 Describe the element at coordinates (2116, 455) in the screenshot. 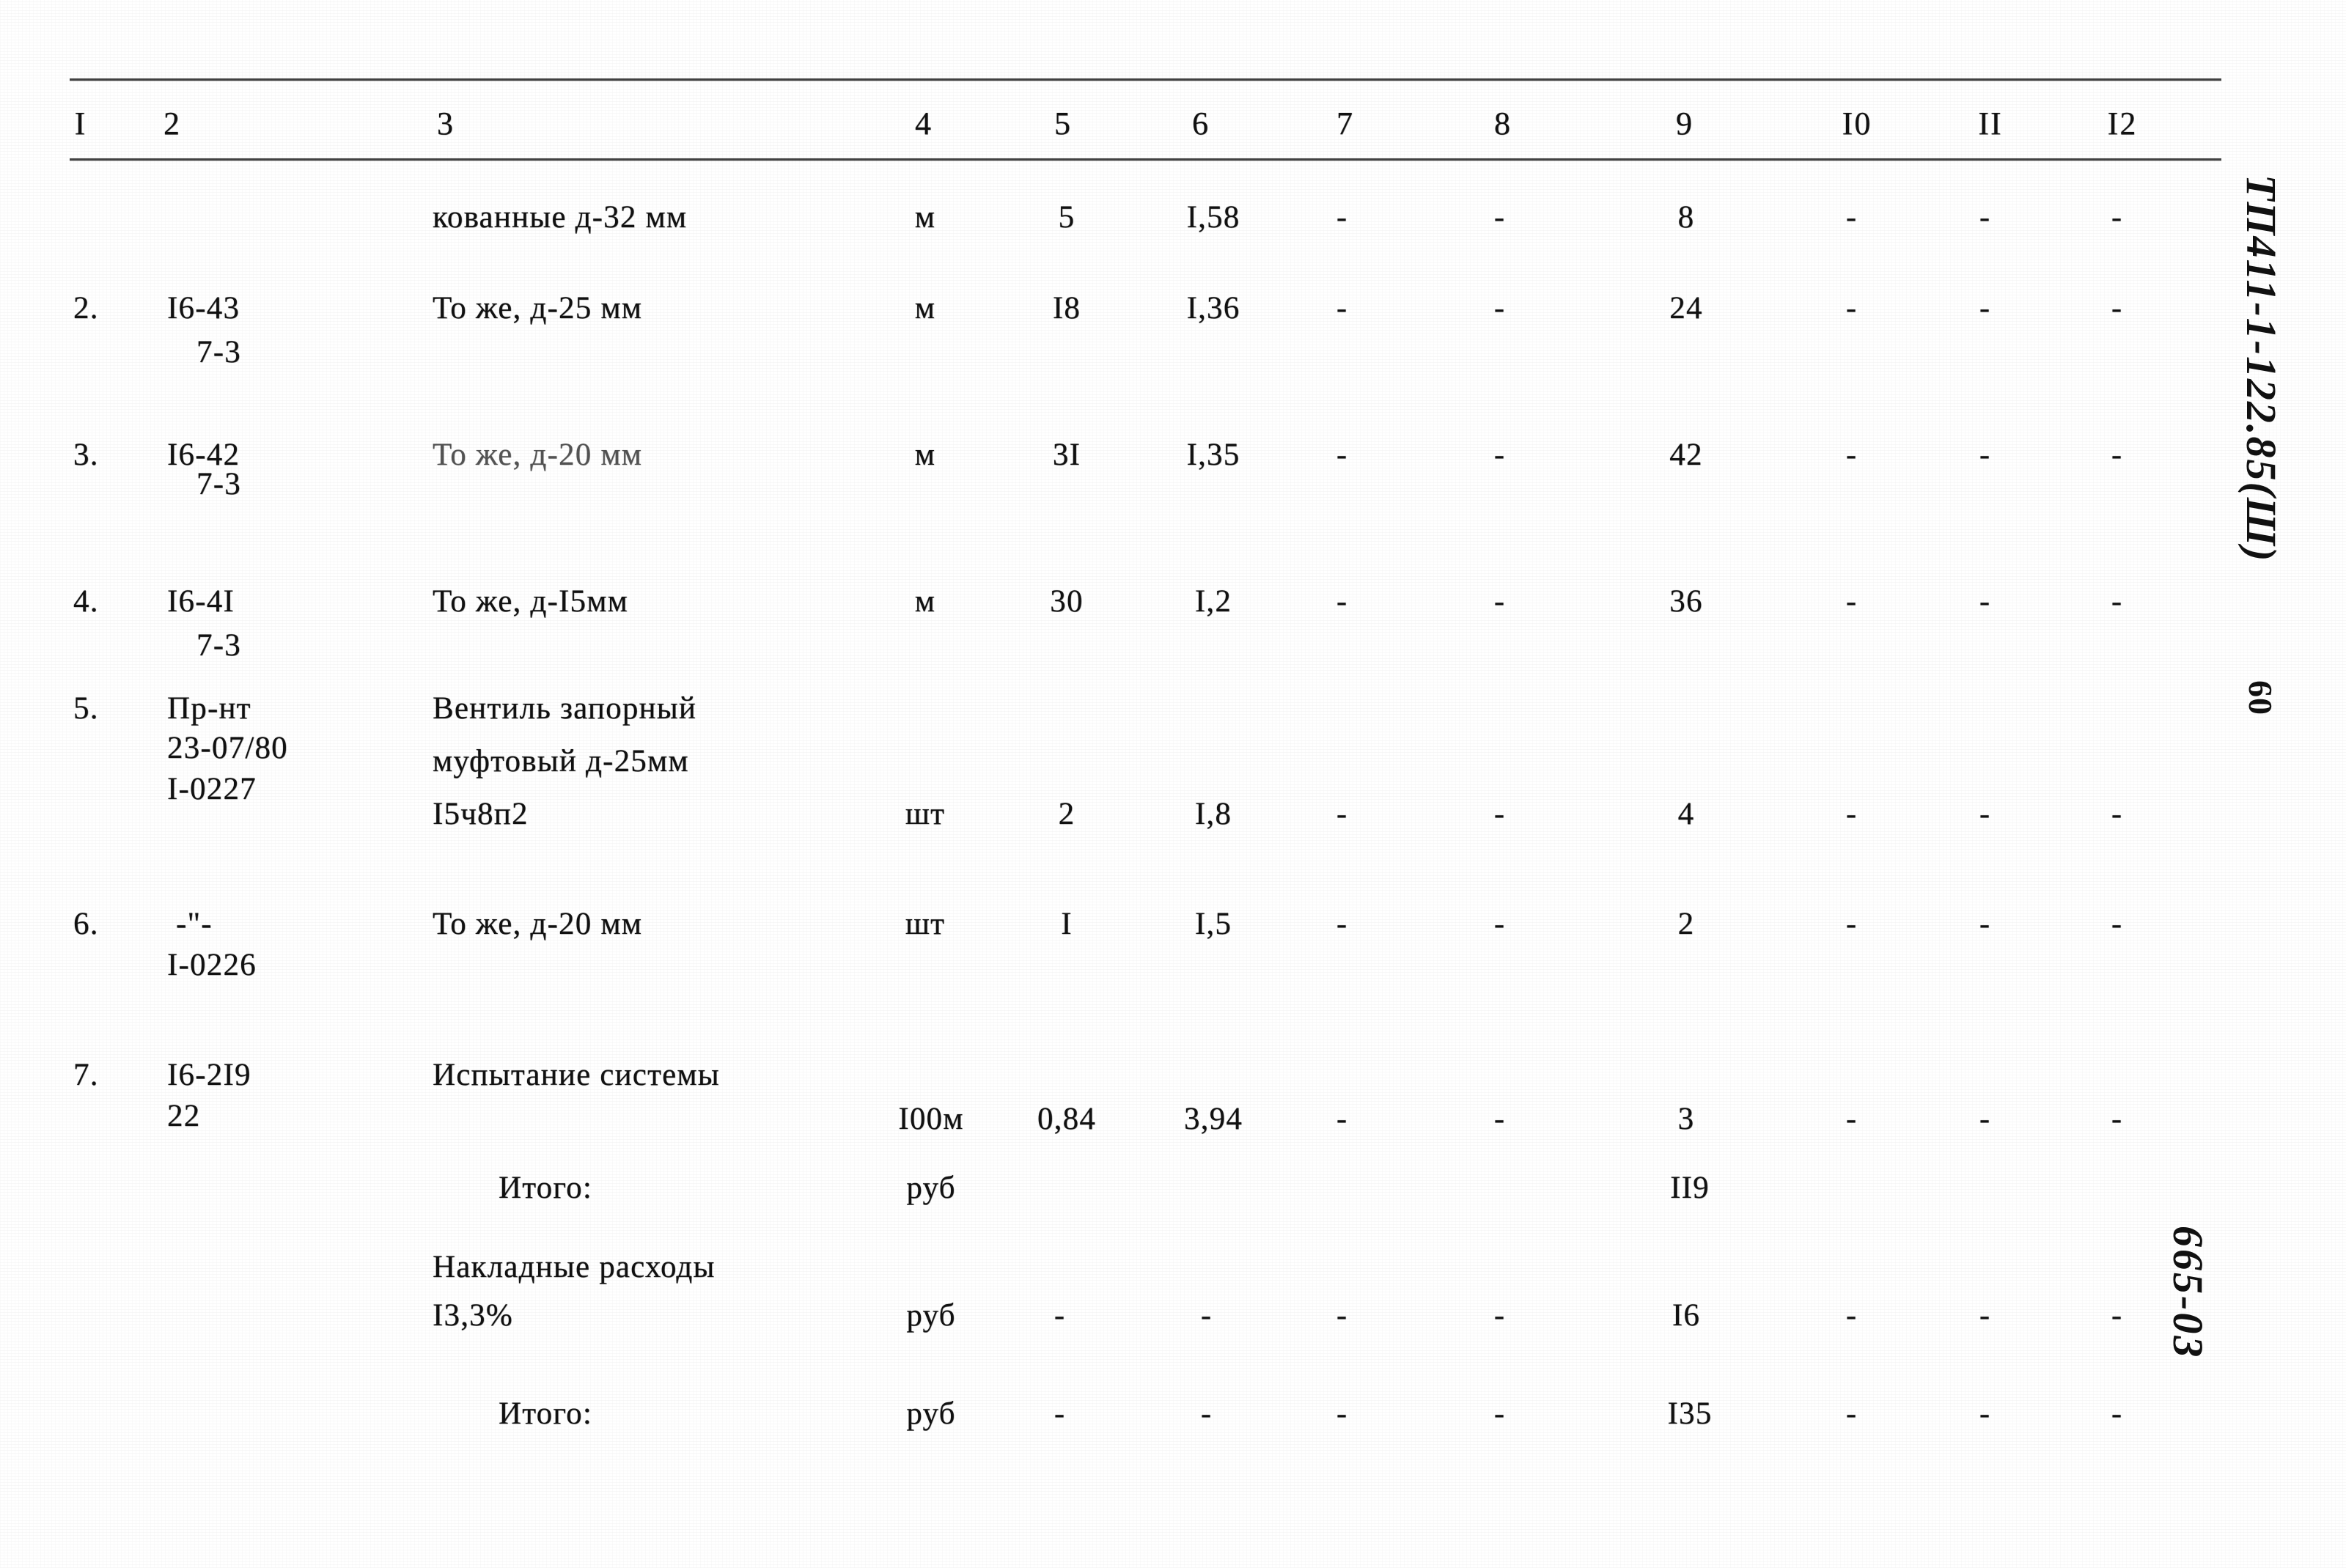

I see `row-3-col12: -` at that location.